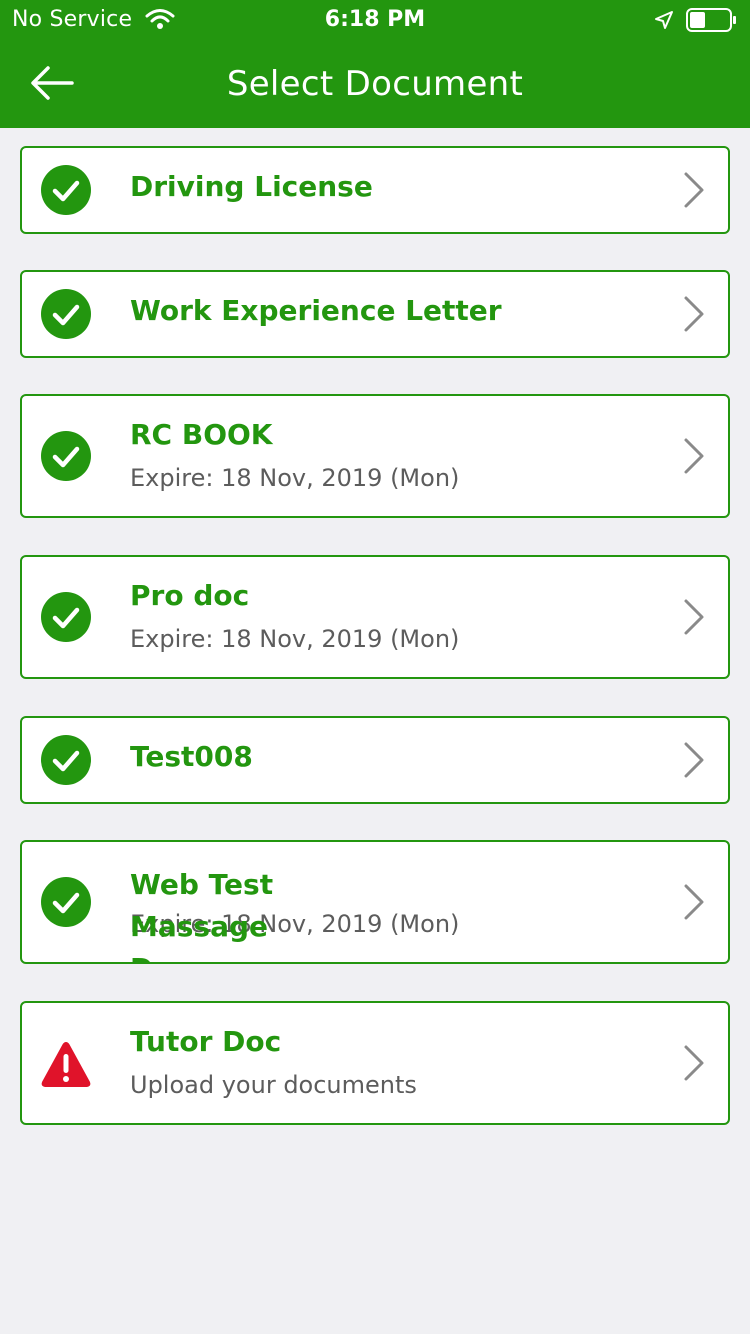 The height and width of the screenshot is (1334, 750). I want to click on document-item-rc-book: RC BOOK Expire: 18 Nov, 2019 (Mon), so click(375, 456).